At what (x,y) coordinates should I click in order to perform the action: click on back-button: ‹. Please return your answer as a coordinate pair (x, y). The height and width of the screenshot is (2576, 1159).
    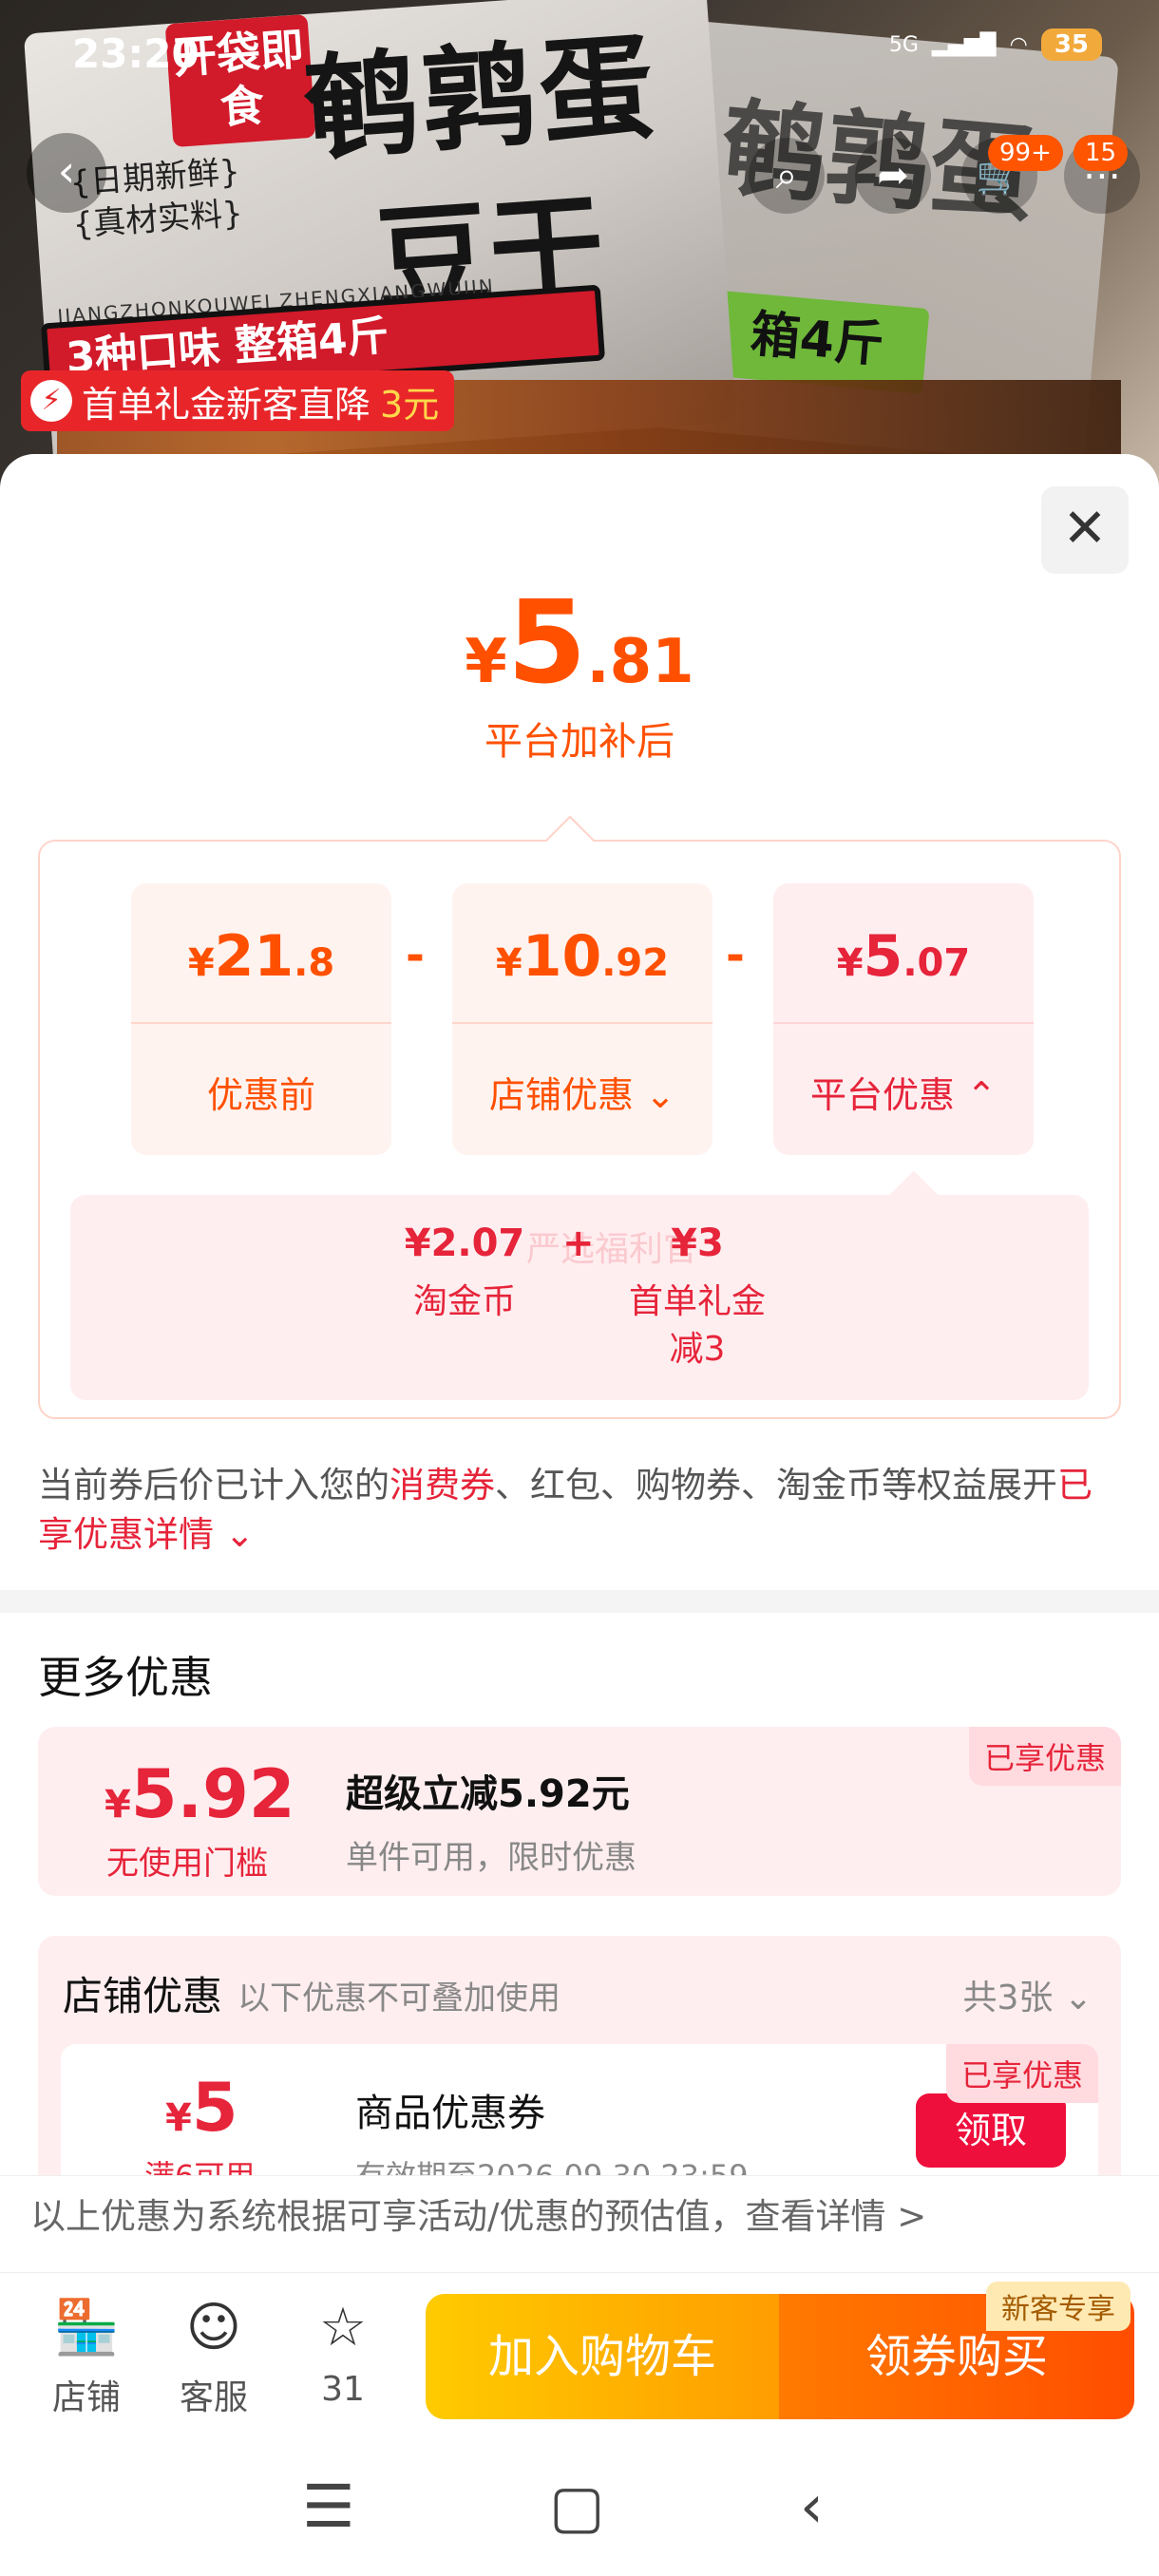
    Looking at the image, I should click on (66, 173).